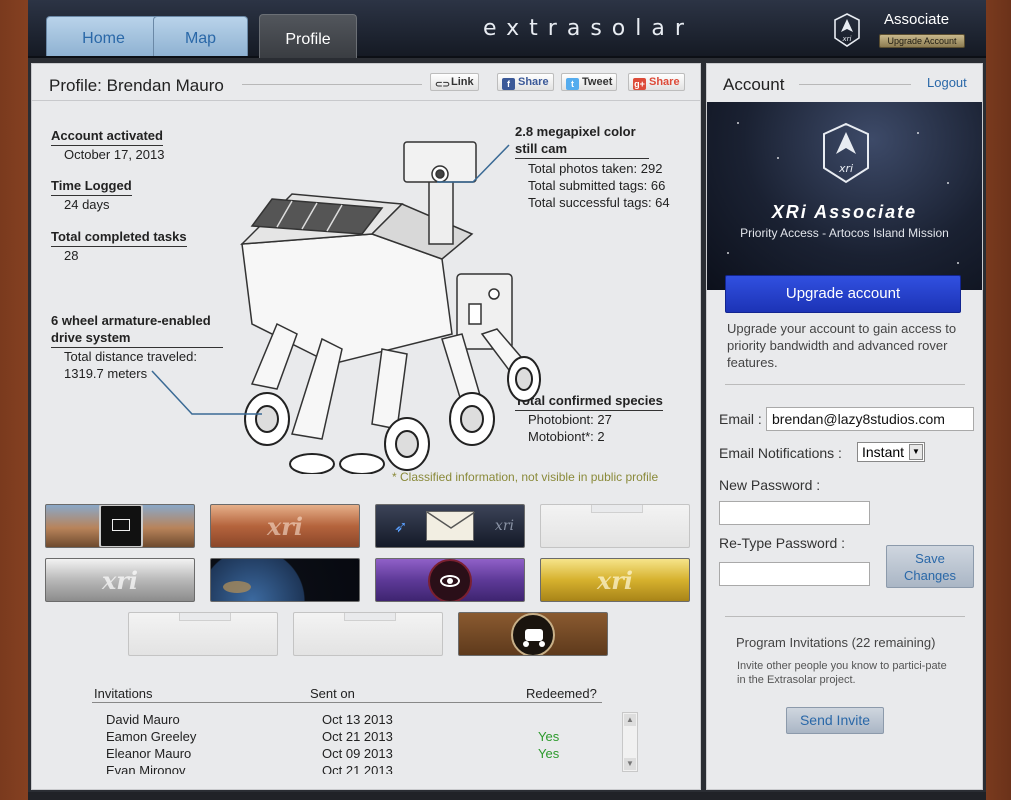 The image size is (1011, 800). I want to click on badge-xri-silver: xri, so click(120, 580).